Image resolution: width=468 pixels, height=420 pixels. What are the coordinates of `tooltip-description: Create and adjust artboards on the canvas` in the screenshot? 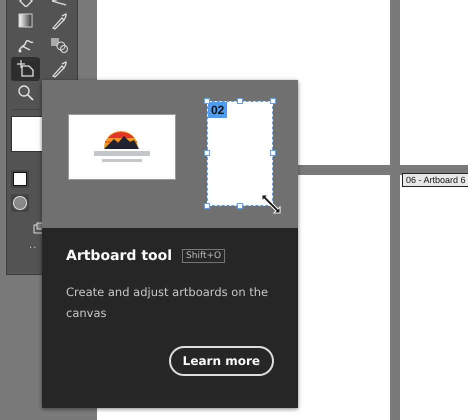 It's located at (168, 303).